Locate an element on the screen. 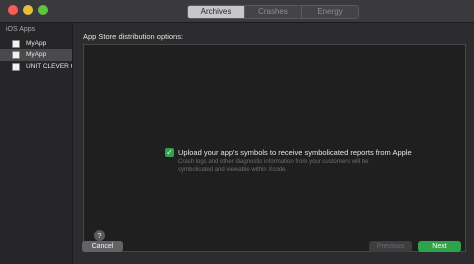 The image size is (474, 264). close-window-button is located at coordinates (13, 10).